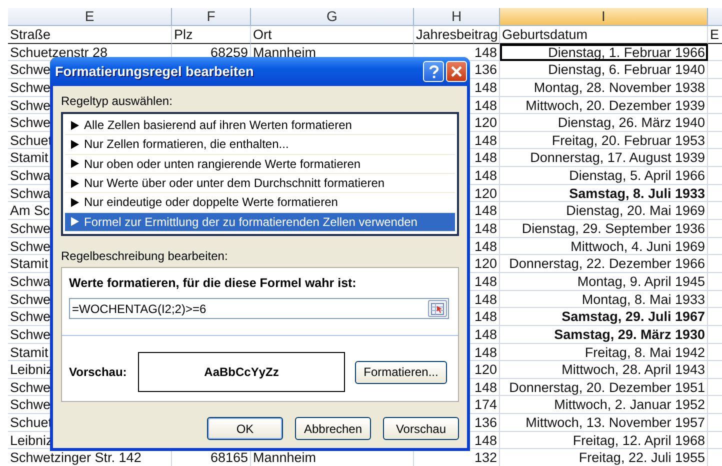  I want to click on help-icon, so click(433, 71).